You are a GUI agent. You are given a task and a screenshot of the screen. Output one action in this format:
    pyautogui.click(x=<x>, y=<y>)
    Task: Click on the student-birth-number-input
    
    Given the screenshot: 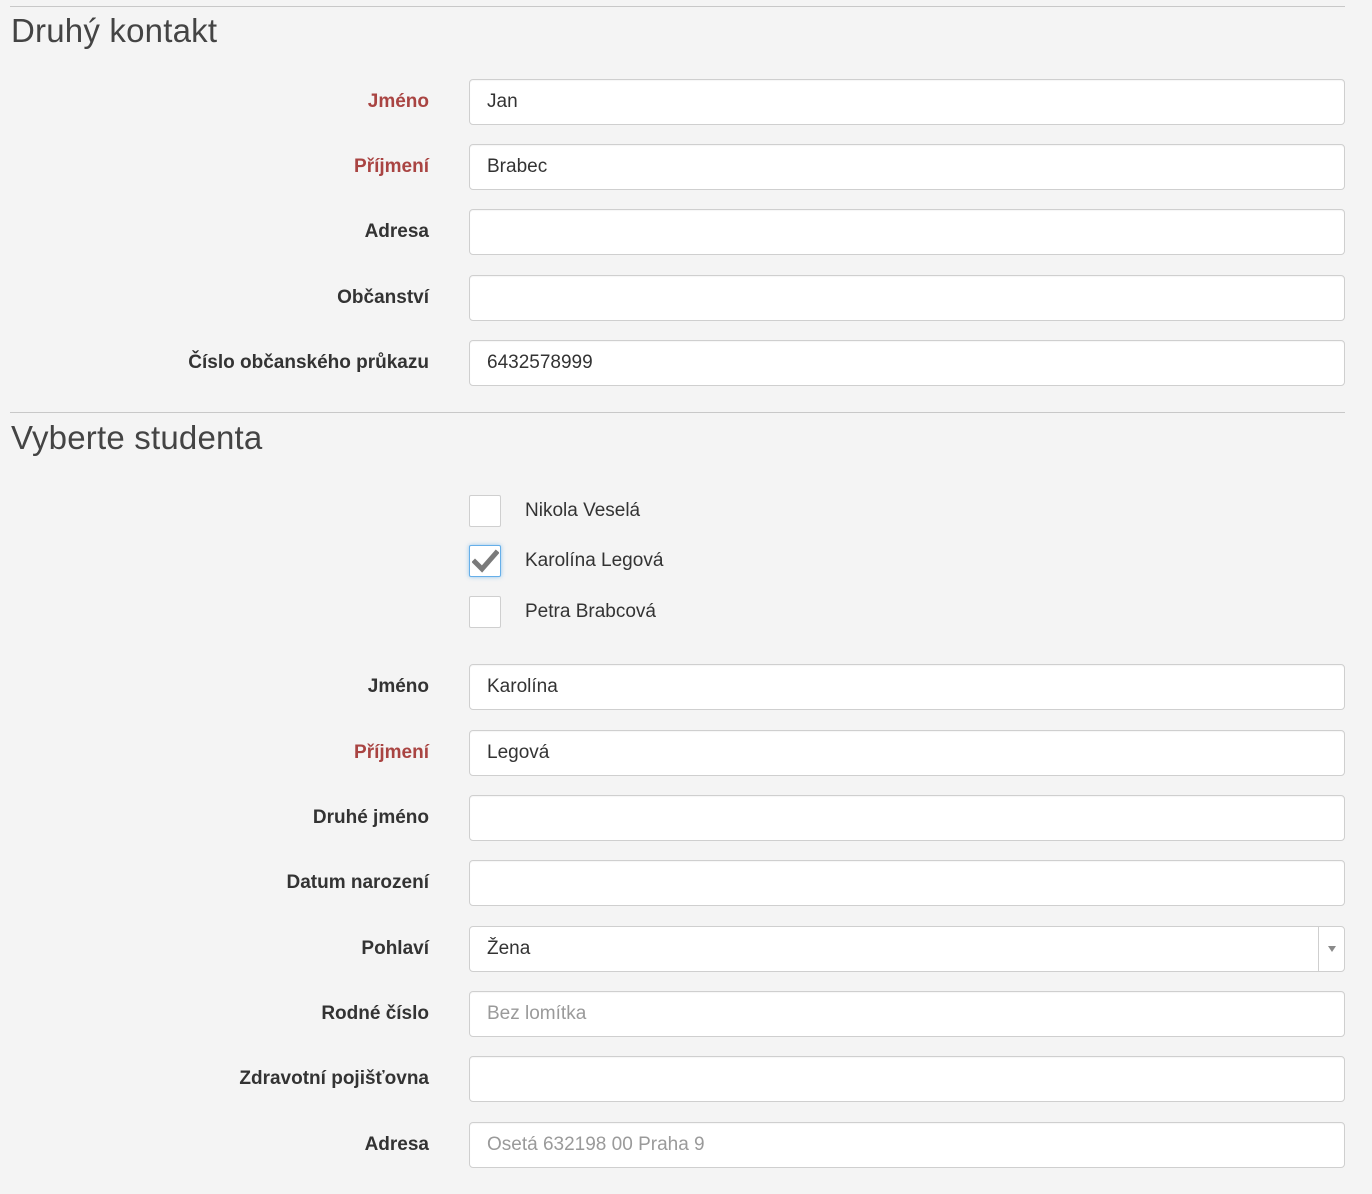 What is the action you would take?
    pyautogui.click(x=907, y=1014)
    